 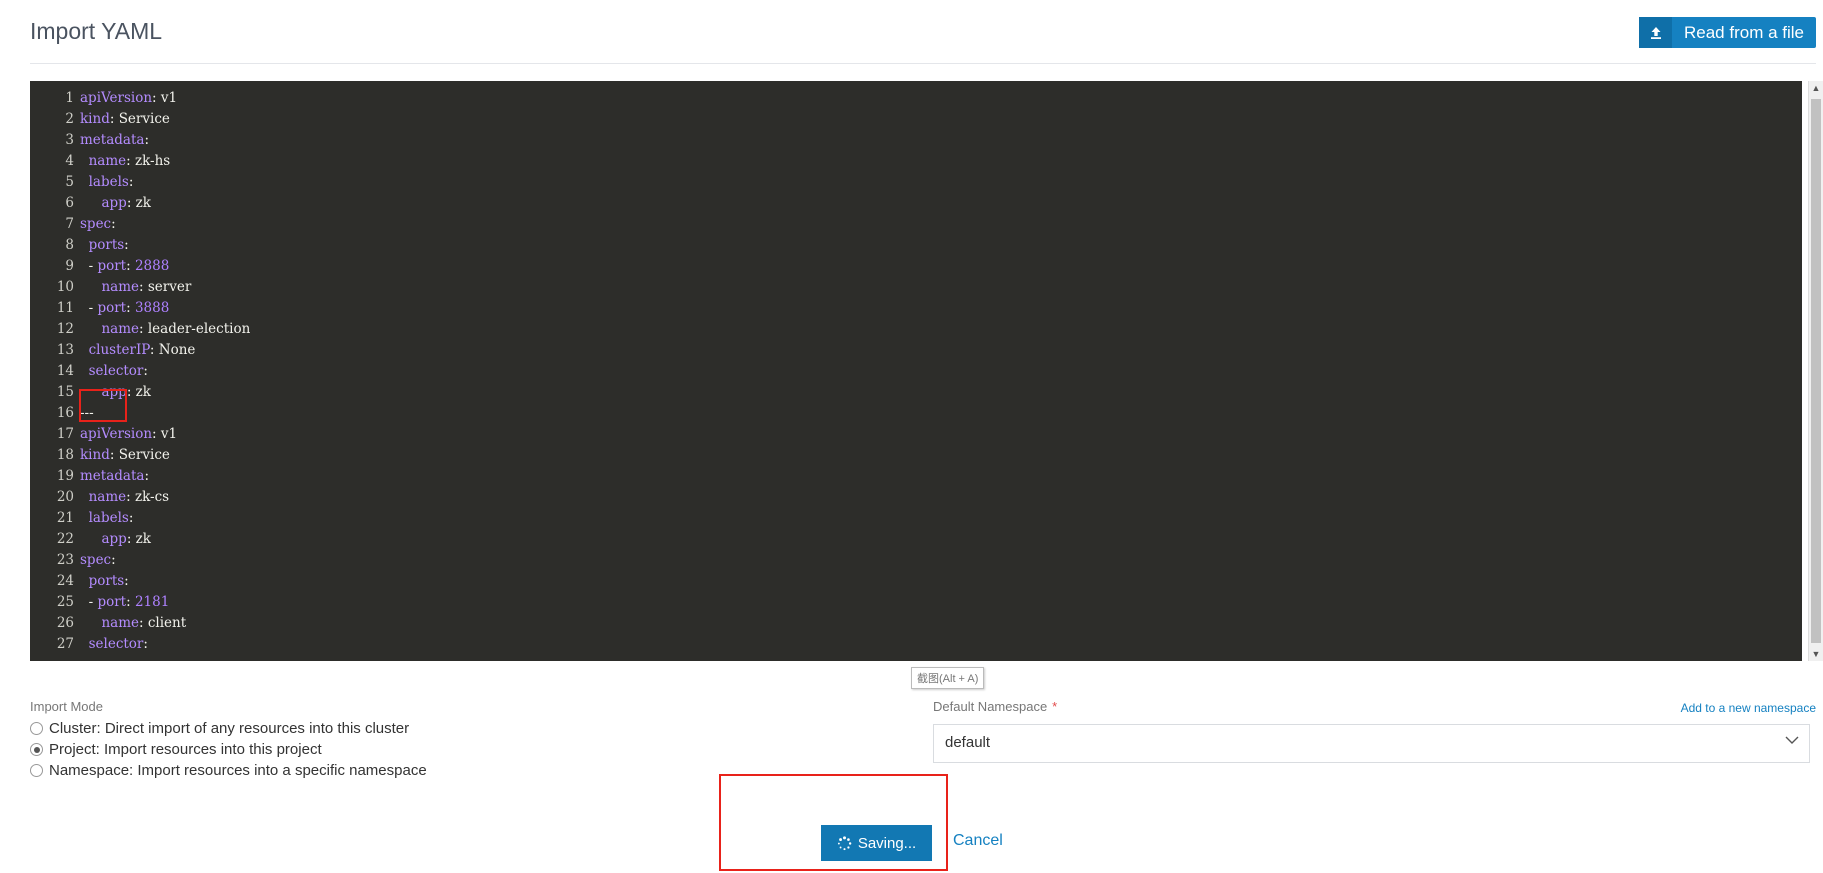 I want to click on line-number: 14, so click(x=65, y=371).